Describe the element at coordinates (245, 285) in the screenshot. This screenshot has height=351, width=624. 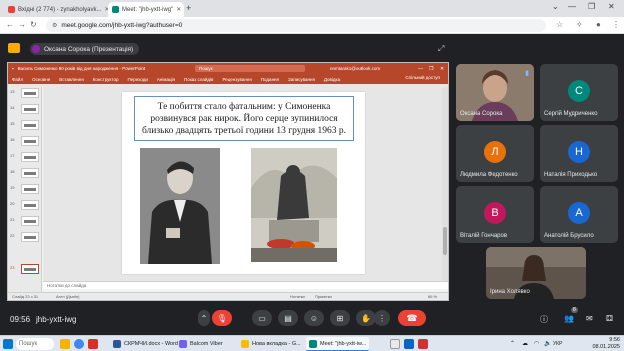
I see `notes-pane: Нотатки до слайда` at that location.